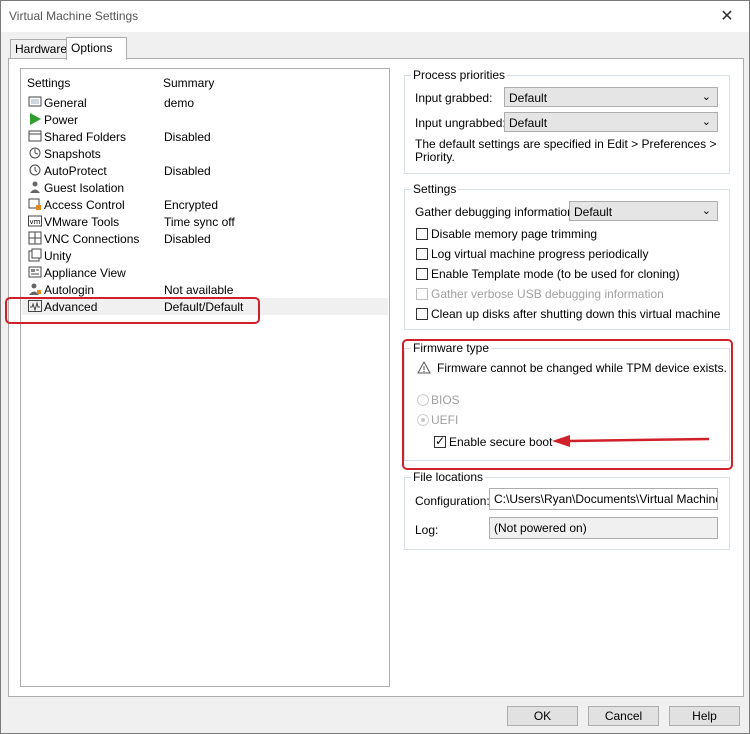  What do you see at coordinates (422, 274) in the screenshot?
I see `template-mode-checkbox` at bounding box center [422, 274].